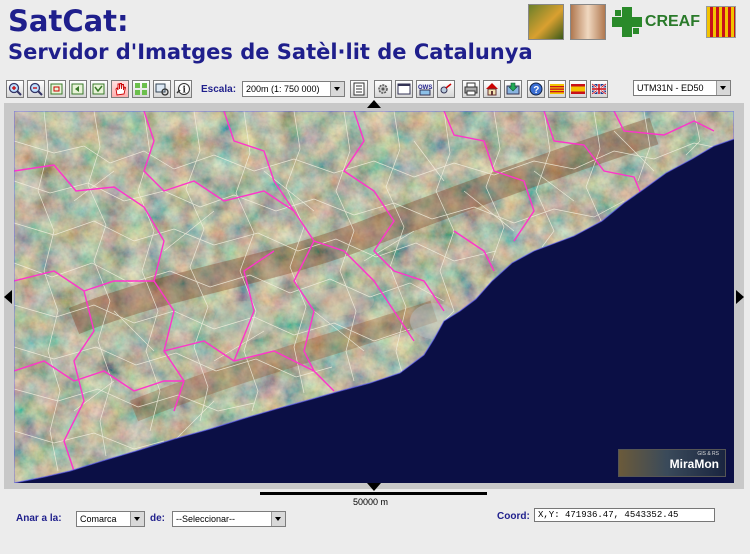 Image resolution: width=750 pixels, height=554 pixels. I want to click on anar-select: Comarca, so click(110, 519).